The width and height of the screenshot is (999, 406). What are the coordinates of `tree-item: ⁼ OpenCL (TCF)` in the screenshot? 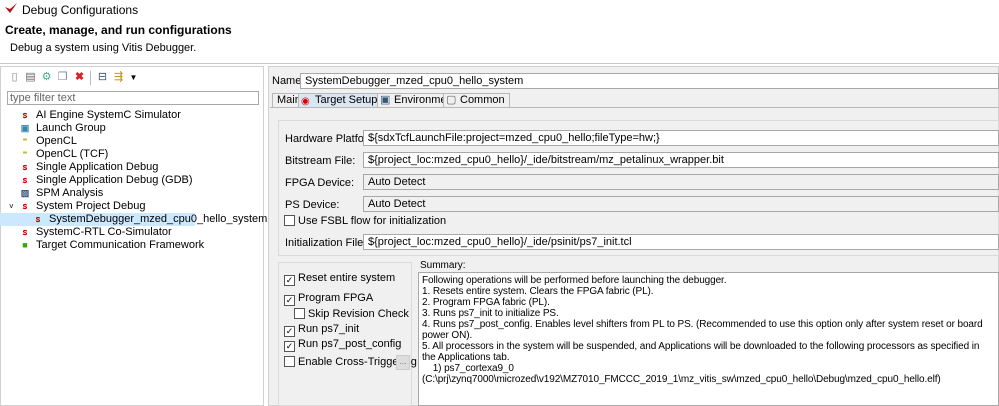 It's located at (131, 154).